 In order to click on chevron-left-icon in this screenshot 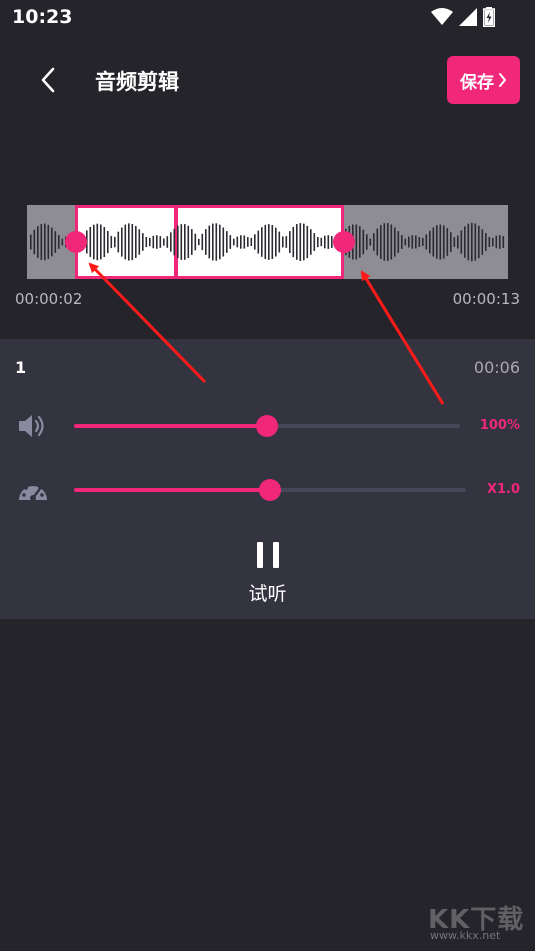, I will do `click(48, 80)`.